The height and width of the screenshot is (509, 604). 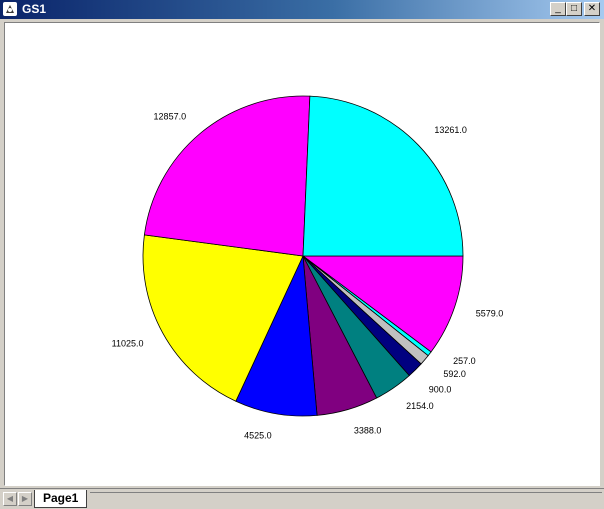 I want to click on close-icon: ✕, so click(x=592, y=8).